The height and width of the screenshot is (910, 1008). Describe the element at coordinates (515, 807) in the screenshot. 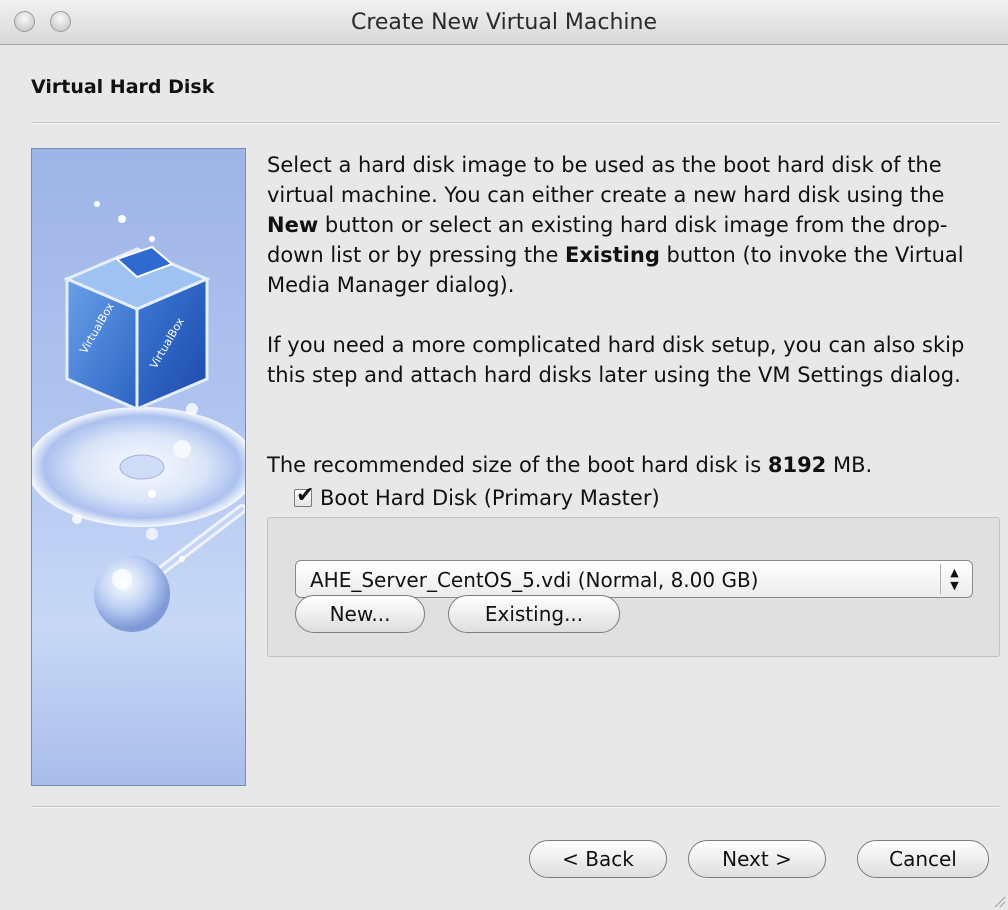

I see `footer-divider` at that location.